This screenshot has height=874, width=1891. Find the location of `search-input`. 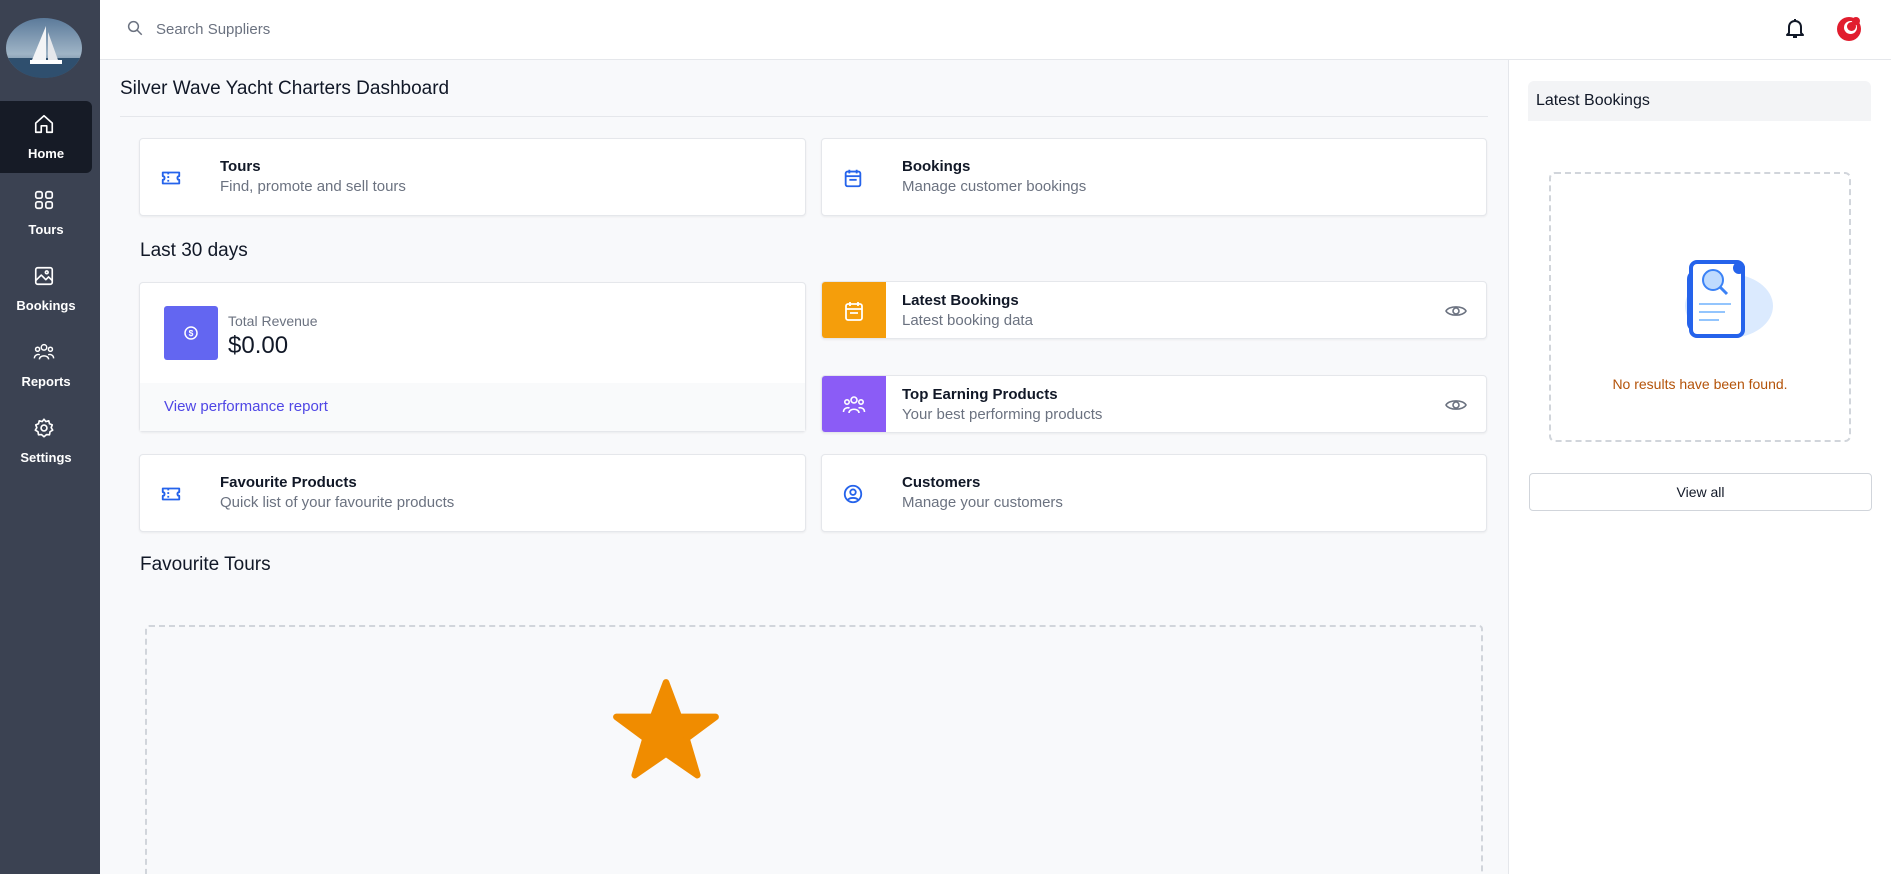

search-input is located at coordinates (406, 29).